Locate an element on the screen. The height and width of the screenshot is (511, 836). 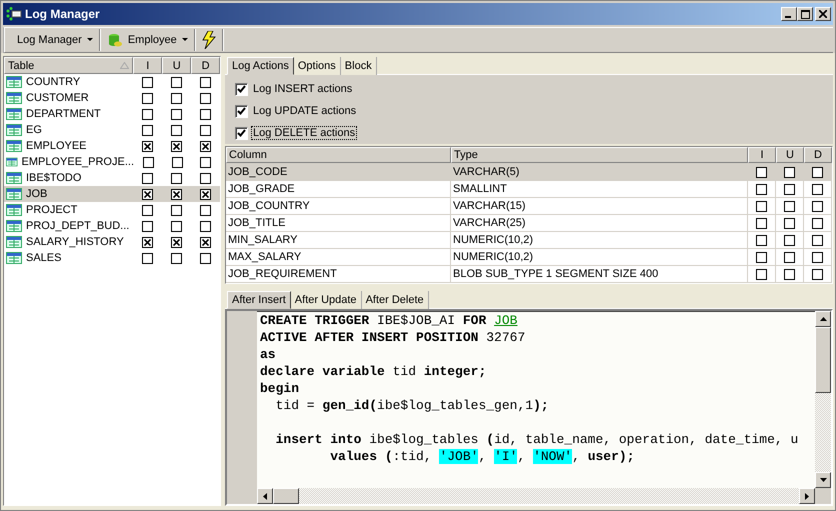
tab: Log Actions is located at coordinates (260, 66).